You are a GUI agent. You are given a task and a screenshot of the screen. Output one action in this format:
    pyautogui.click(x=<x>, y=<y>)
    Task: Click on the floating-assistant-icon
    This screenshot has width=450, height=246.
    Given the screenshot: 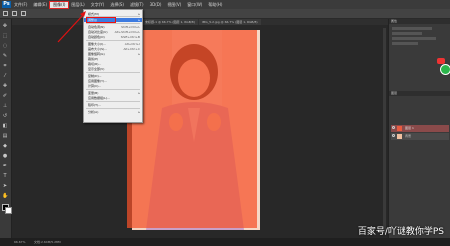 What is the action you would take?
    pyautogui.click(x=445, y=69)
    